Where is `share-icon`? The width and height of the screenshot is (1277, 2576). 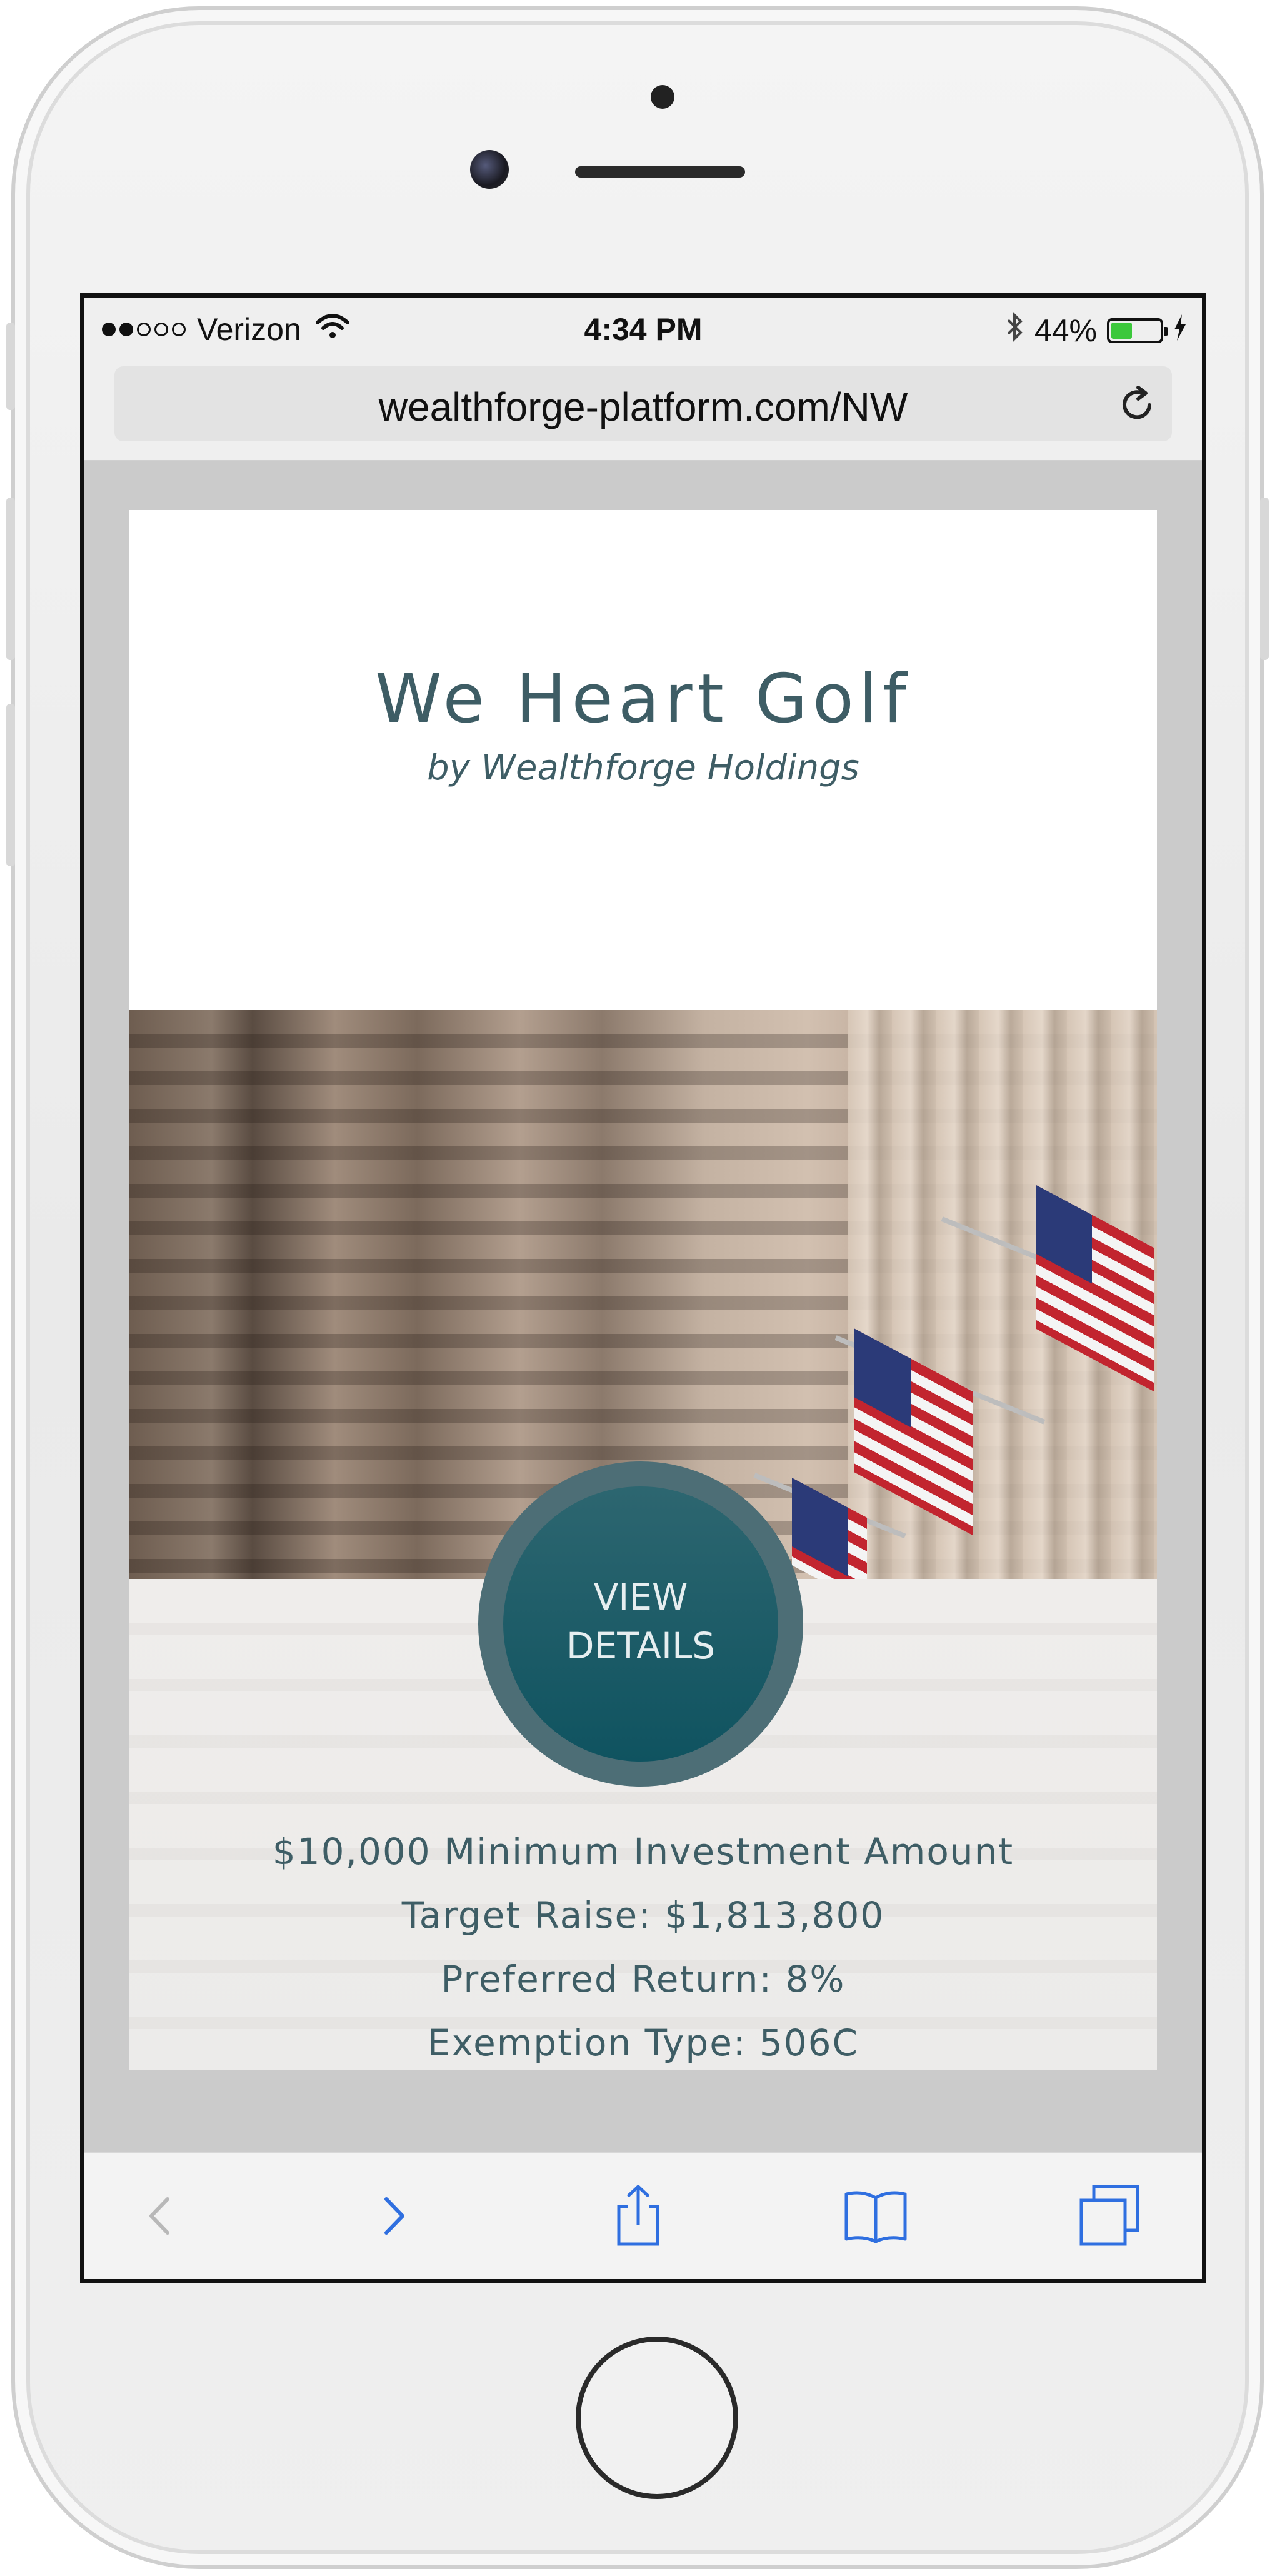 share-icon is located at coordinates (638, 2215).